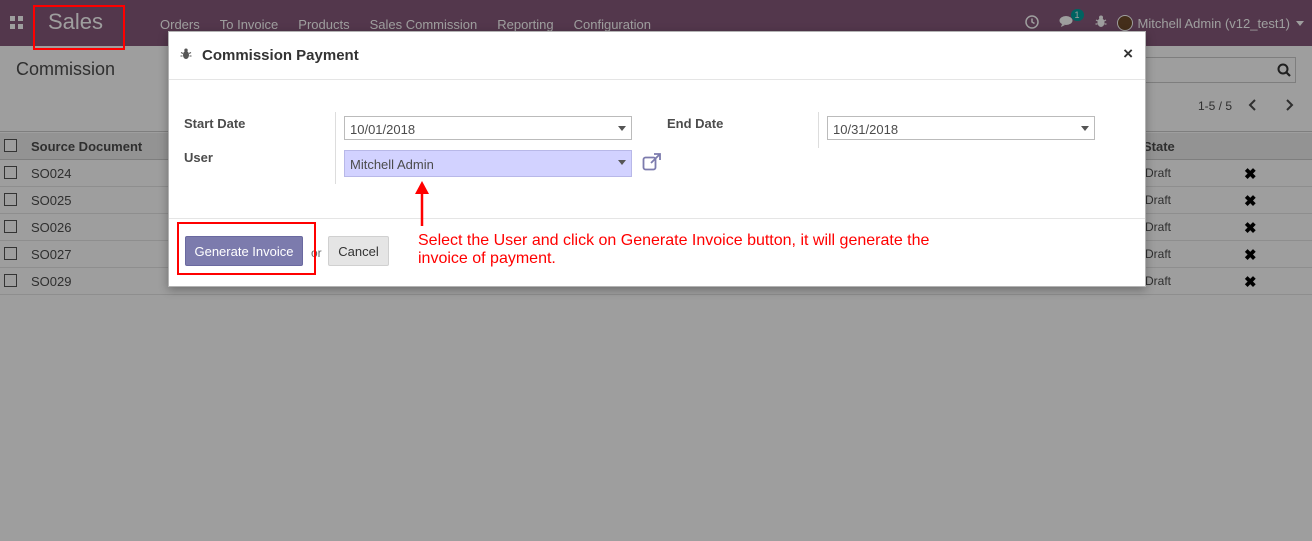 This screenshot has height=541, width=1312. What do you see at coordinates (652, 162) in the screenshot?
I see `external-link-icon` at bounding box center [652, 162].